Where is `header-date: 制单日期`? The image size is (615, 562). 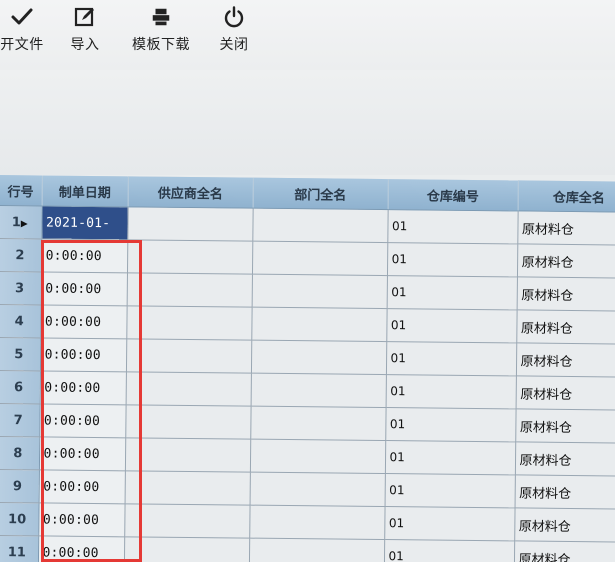 header-date: 制单日期 is located at coordinates (84, 191).